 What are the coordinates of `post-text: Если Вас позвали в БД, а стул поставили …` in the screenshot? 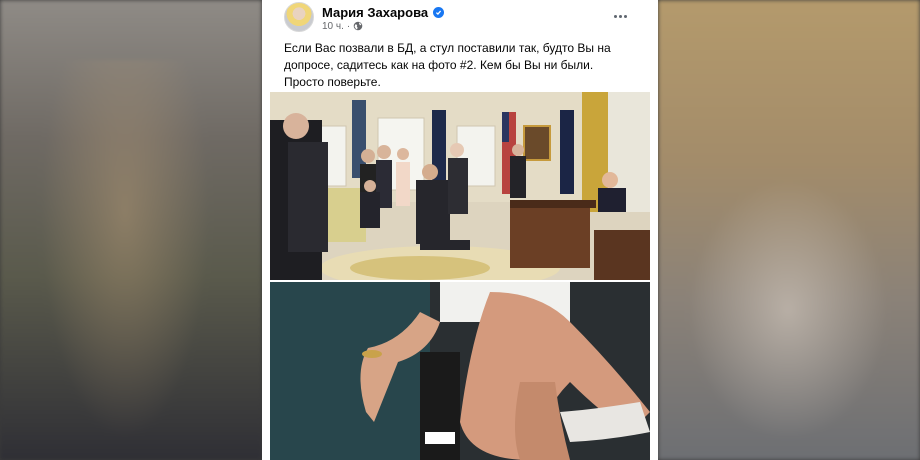 It's located at (454, 65).